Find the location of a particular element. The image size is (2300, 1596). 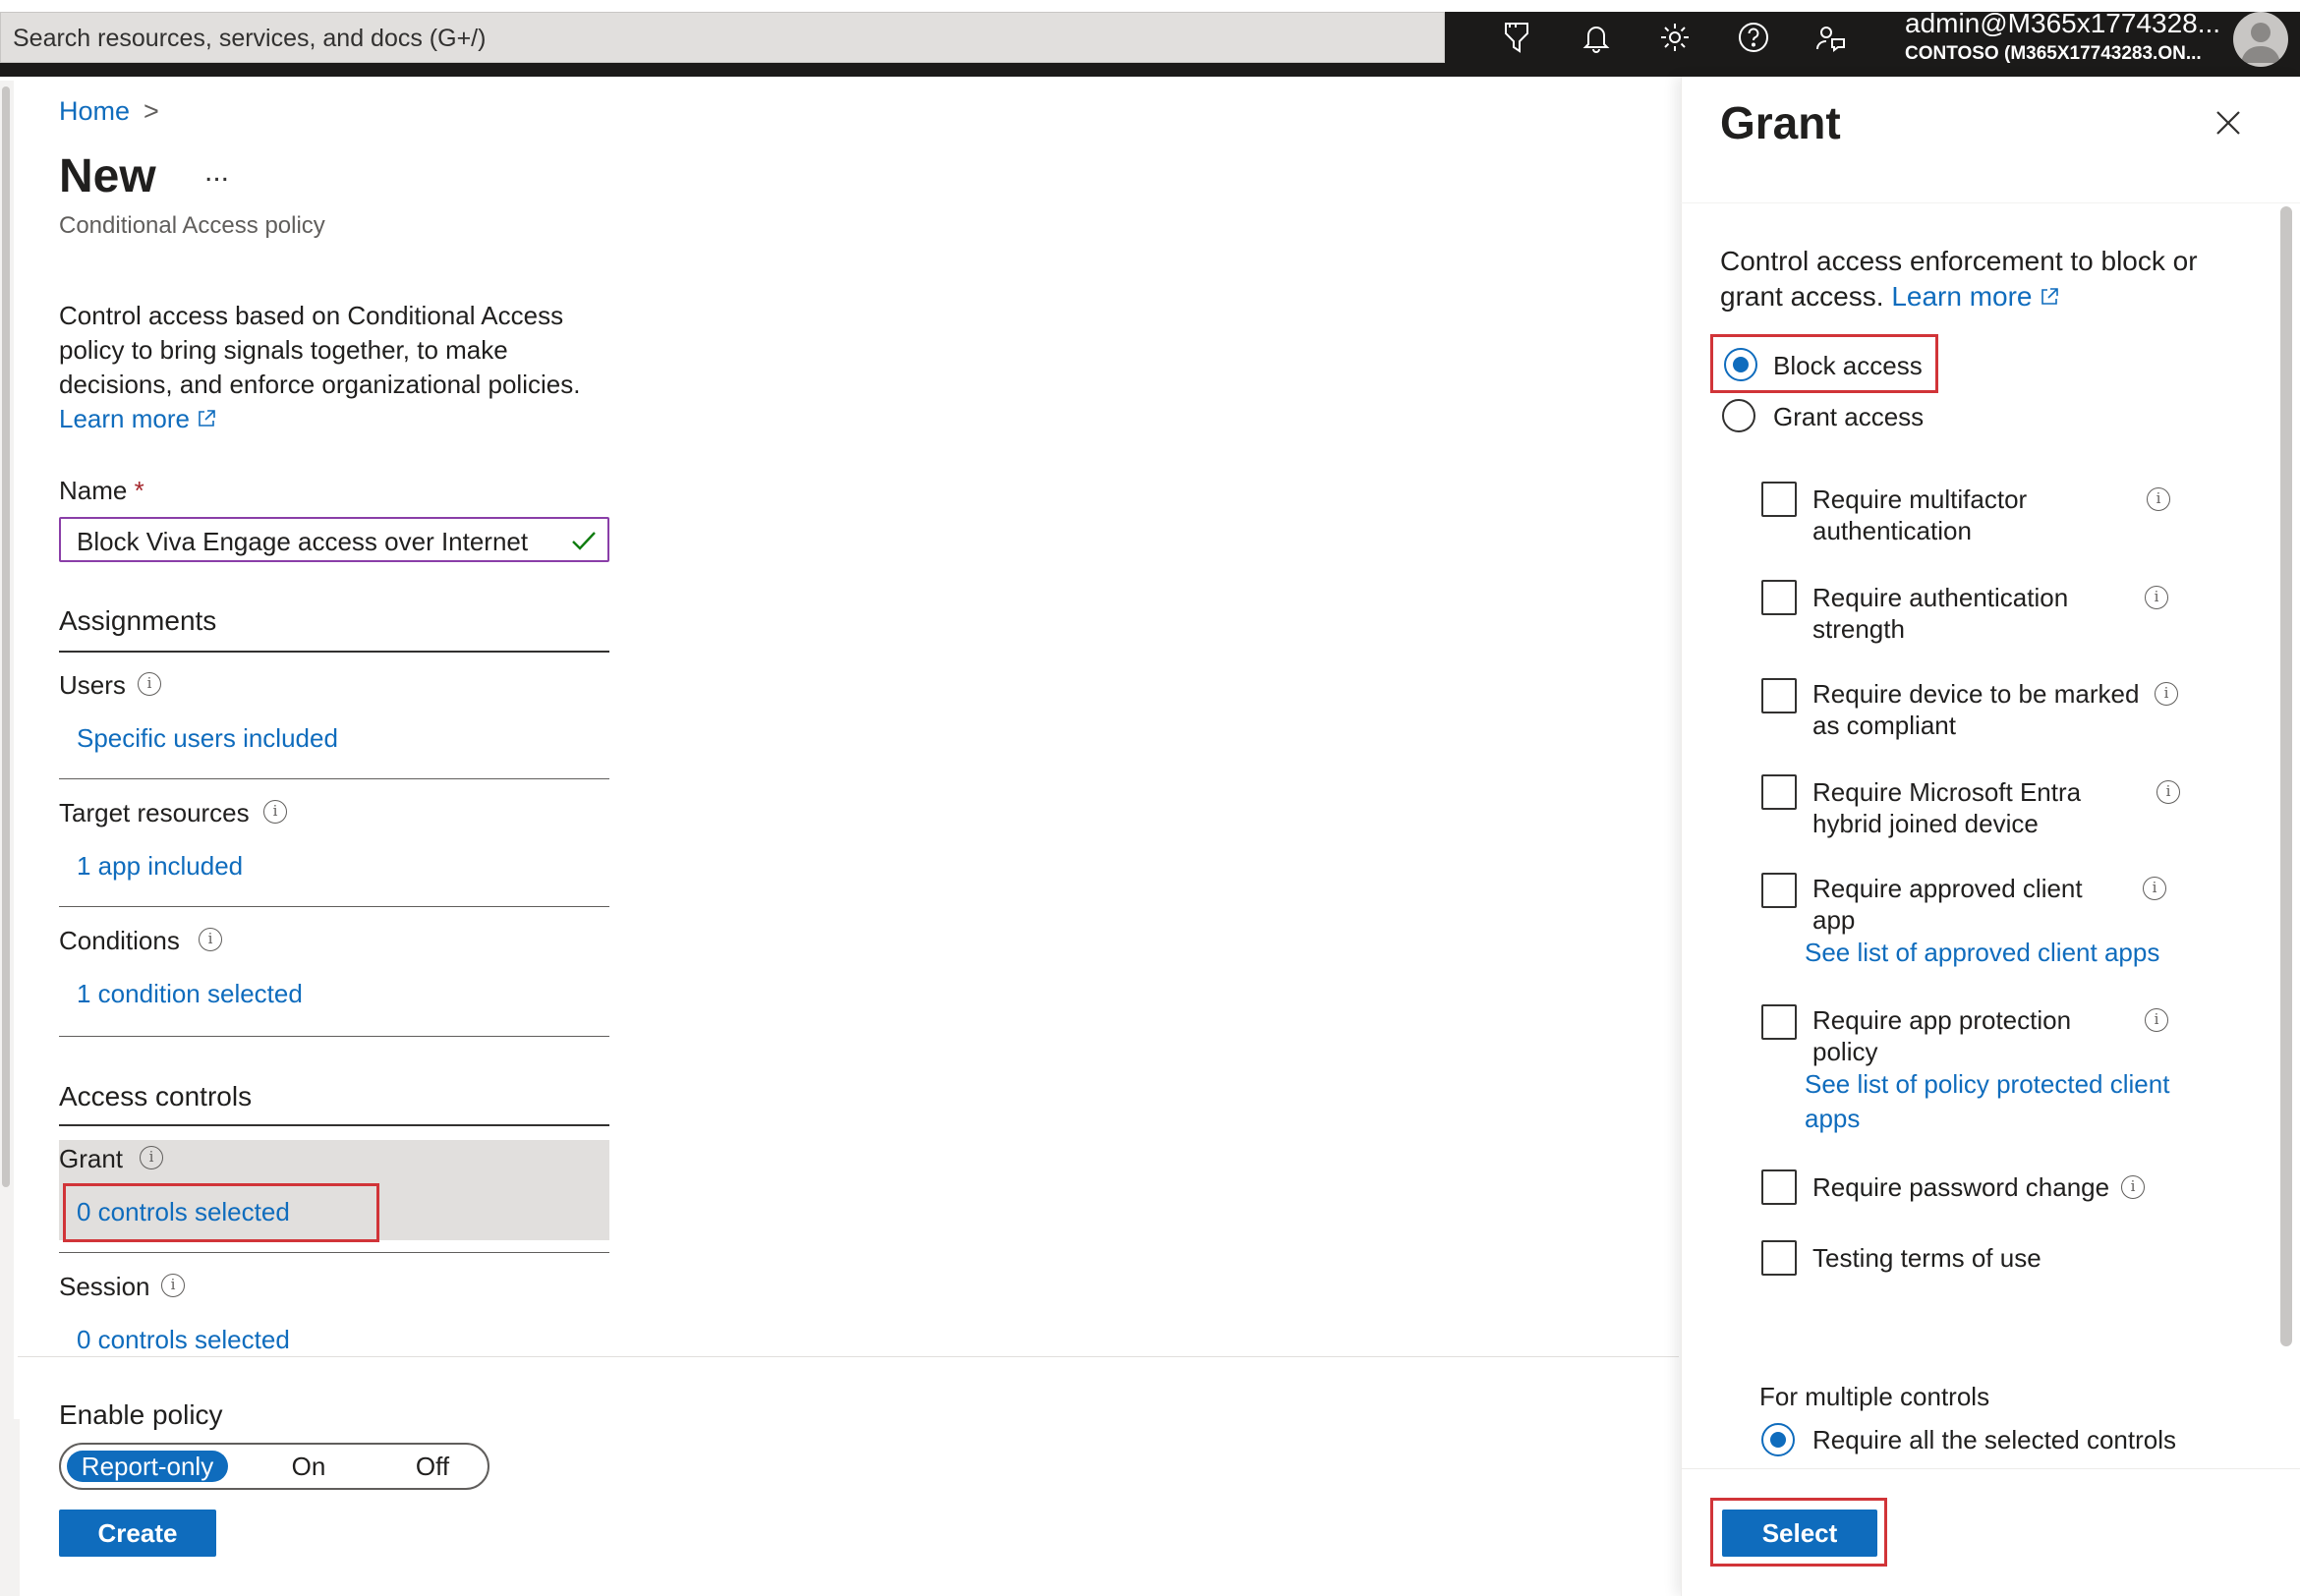

app-protection-info-icon: i is located at coordinates (2156, 1020).